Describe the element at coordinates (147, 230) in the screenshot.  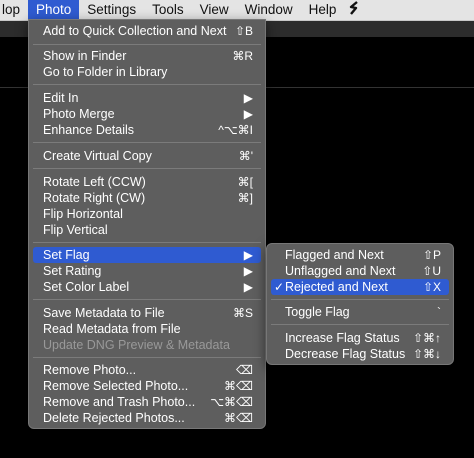
I see `menu-item-flip-vertical: Flip Vertical` at that location.